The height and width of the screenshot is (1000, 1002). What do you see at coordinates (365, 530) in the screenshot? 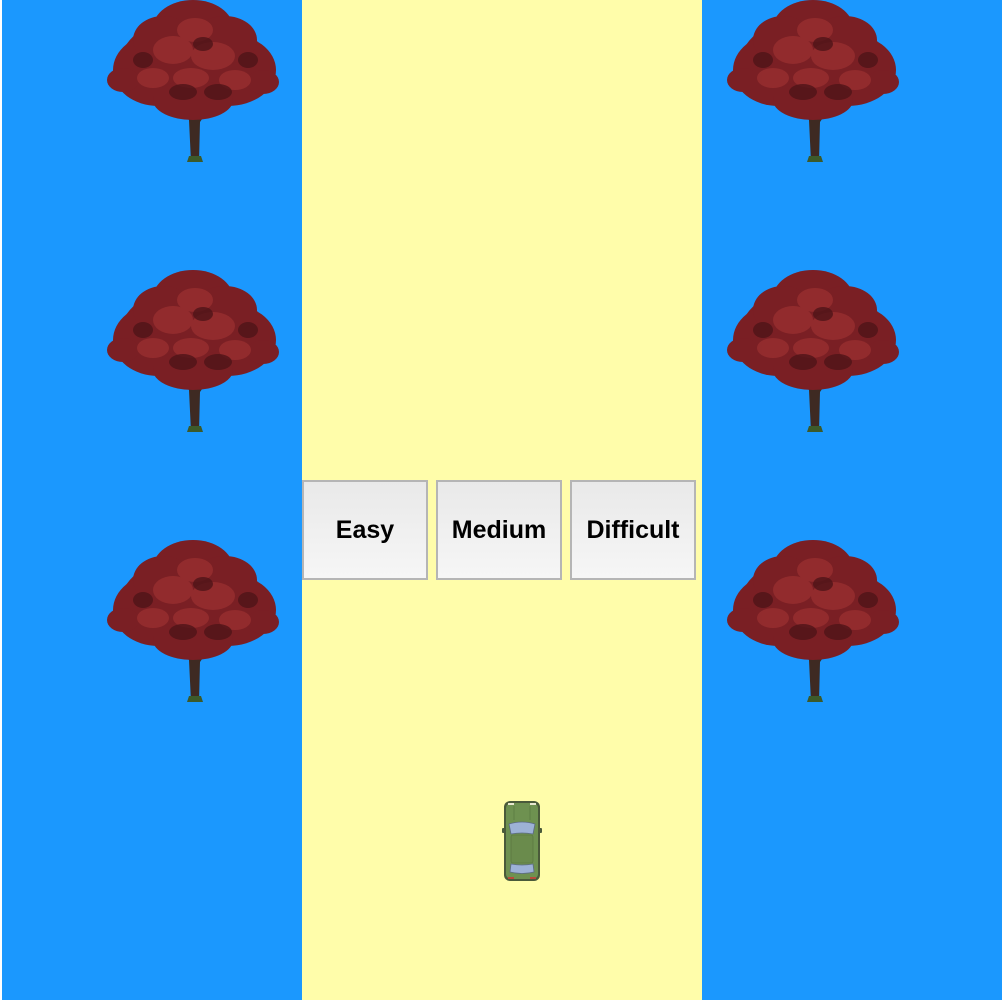
I see `easy-button: Easy` at bounding box center [365, 530].